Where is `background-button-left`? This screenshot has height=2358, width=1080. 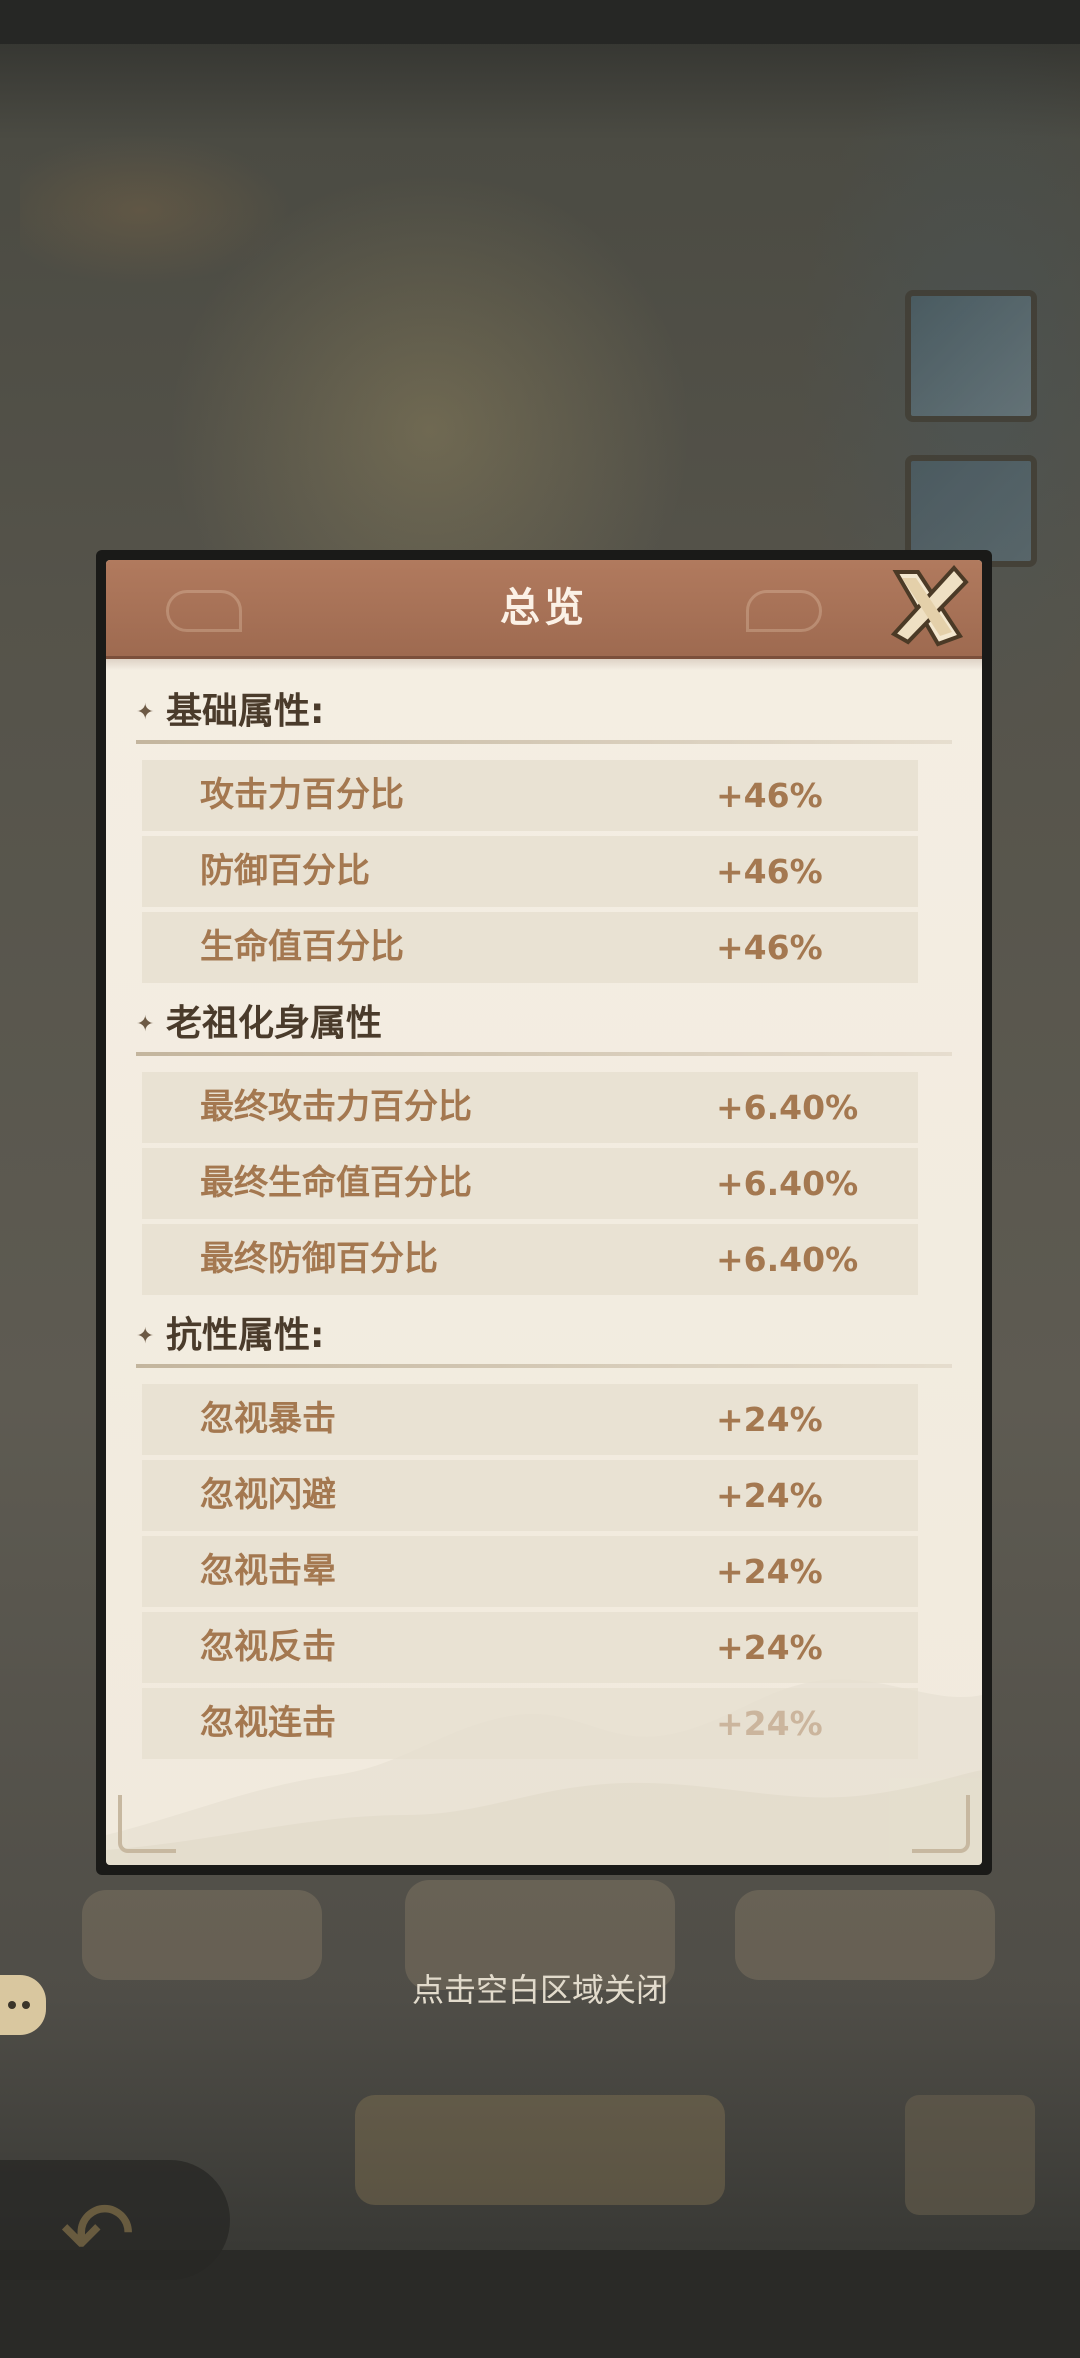 background-button-left is located at coordinates (202, 1935).